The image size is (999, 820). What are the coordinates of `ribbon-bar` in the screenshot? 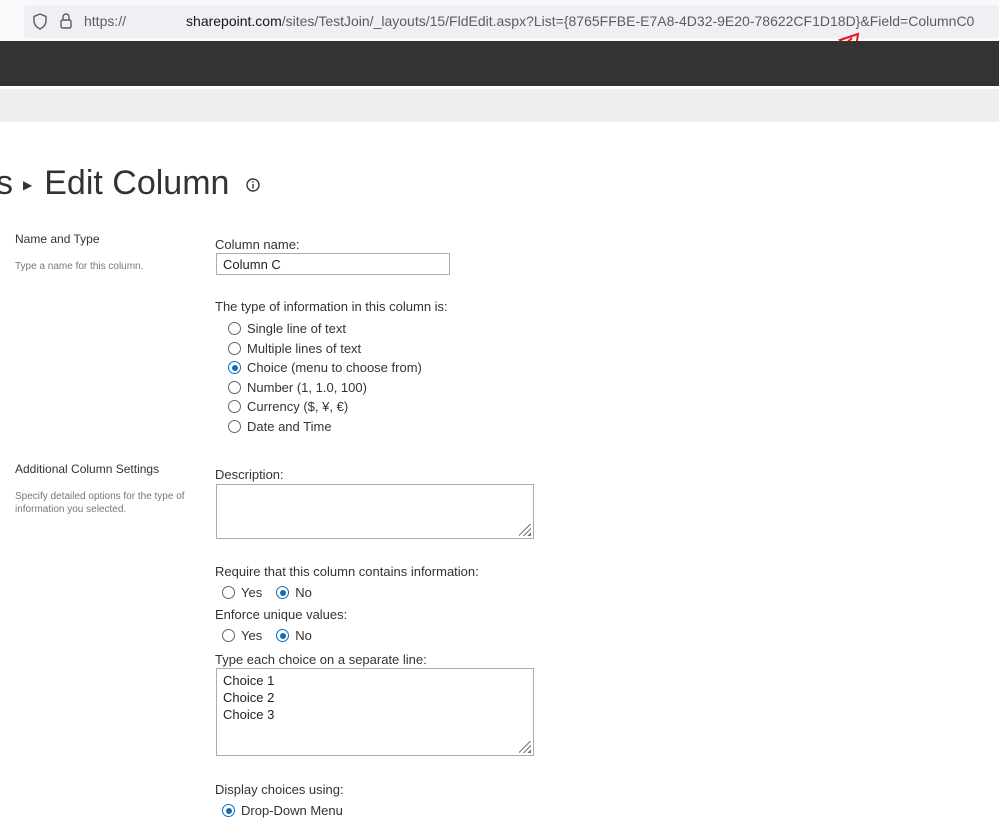 It's located at (499, 105).